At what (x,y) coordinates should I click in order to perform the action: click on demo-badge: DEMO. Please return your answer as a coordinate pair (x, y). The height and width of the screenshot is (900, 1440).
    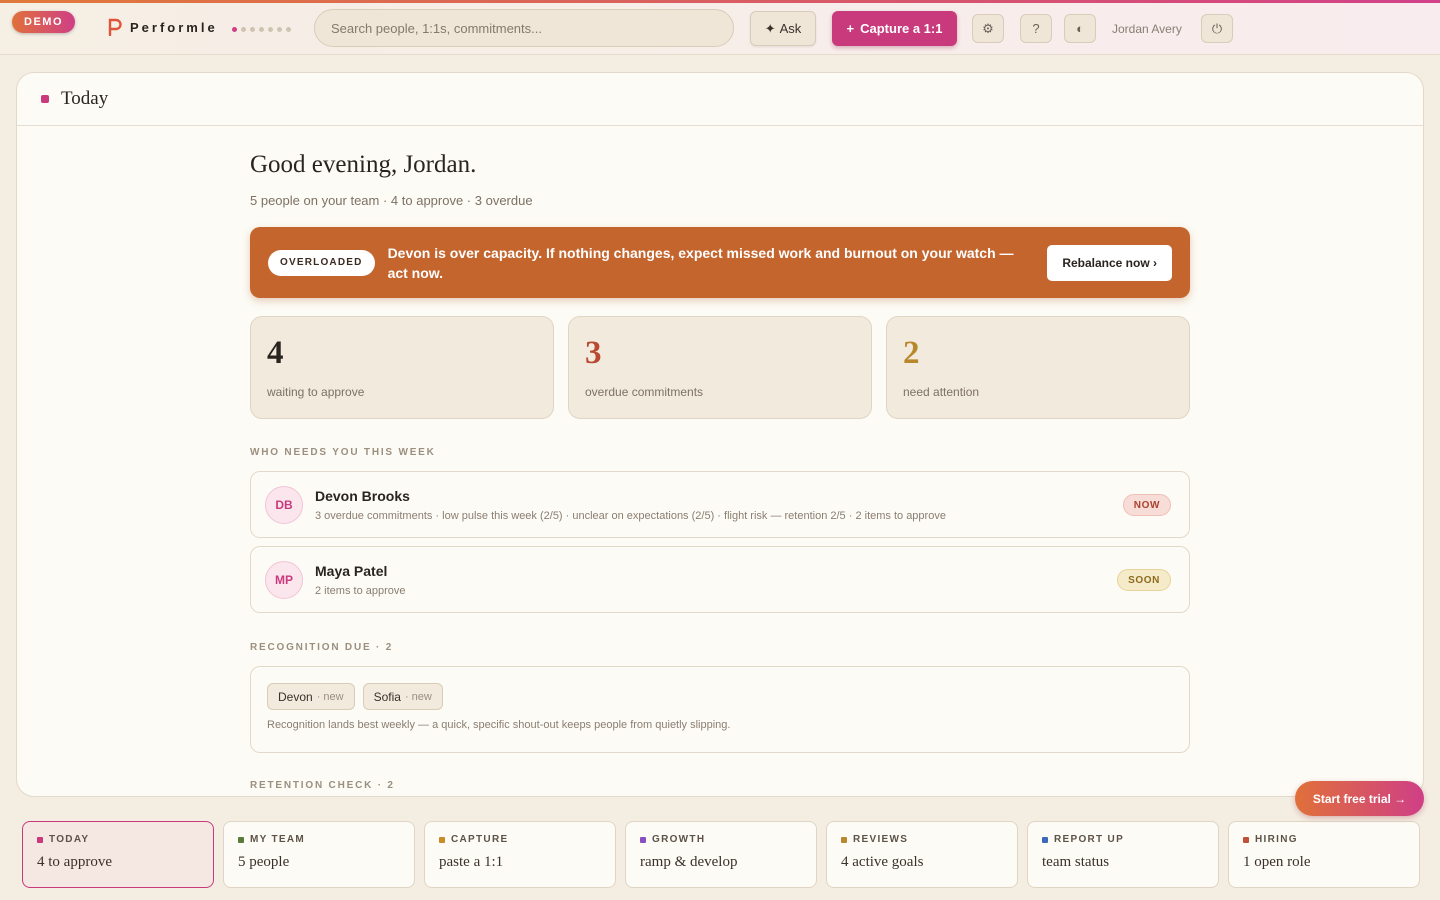
    Looking at the image, I should click on (43, 22).